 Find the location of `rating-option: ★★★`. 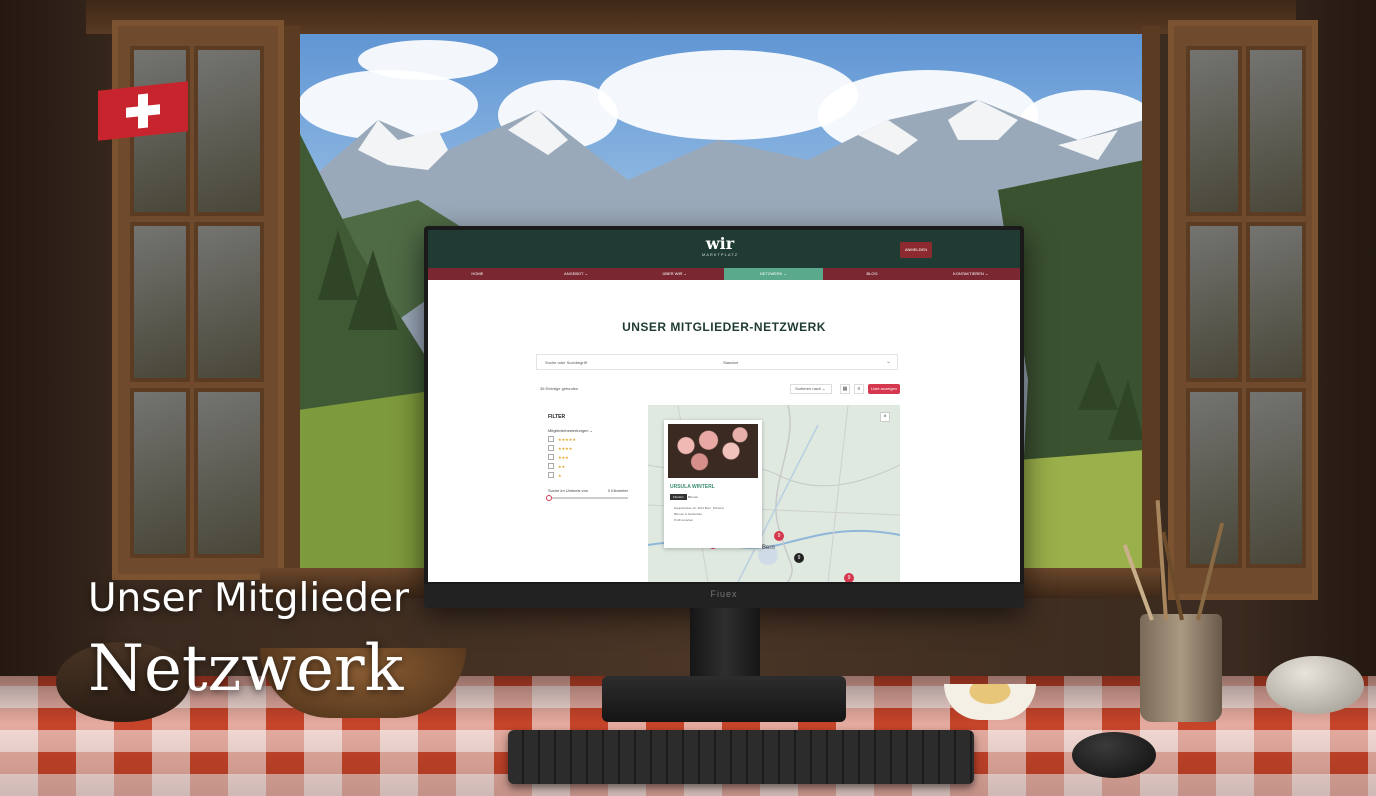

rating-option: ★★★ is located at coordinates (590, 457).